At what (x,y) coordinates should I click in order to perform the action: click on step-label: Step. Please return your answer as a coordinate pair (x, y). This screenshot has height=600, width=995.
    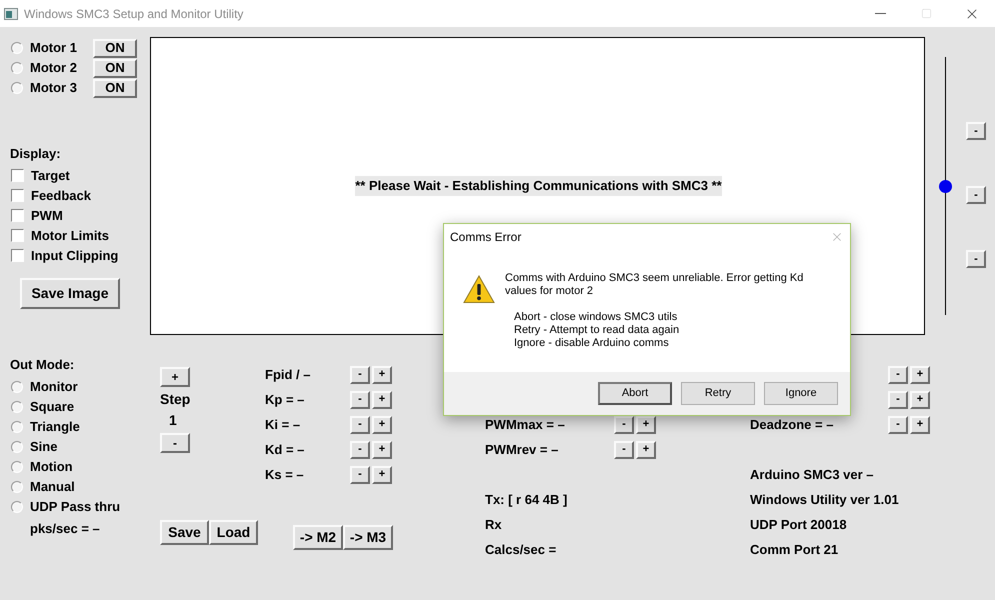
    Looking at the image, I should click on (176, 399).